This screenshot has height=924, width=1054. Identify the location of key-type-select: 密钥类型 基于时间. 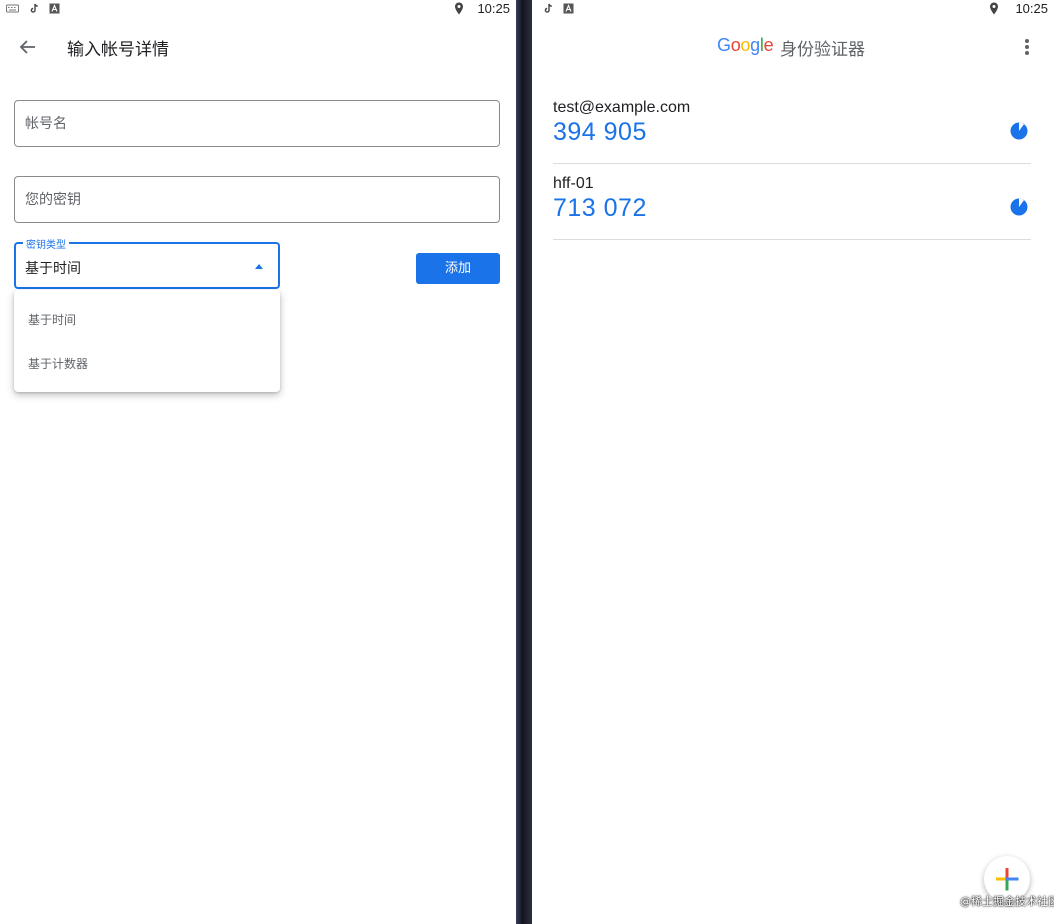
(147, 262).